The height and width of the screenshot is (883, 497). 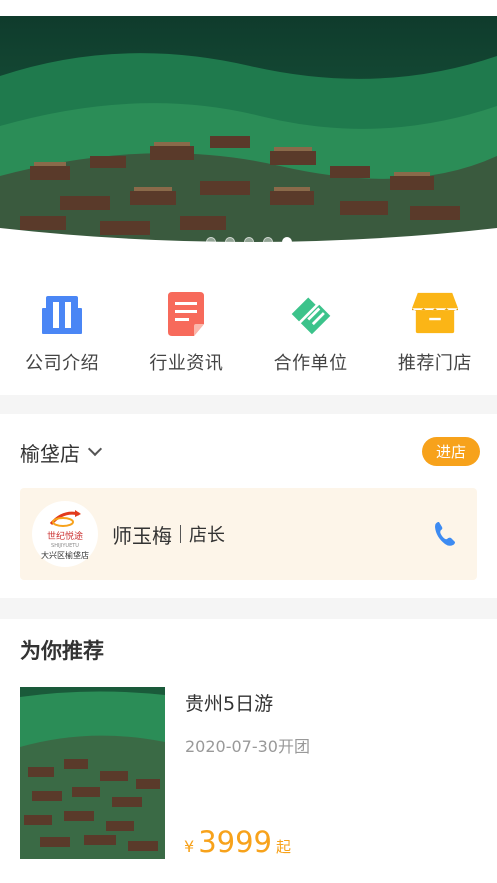 What do you see at coordinates (50, 452) in the screenshot?
I see `store-selector: 榆垡店` at bounding box center [50, 452].